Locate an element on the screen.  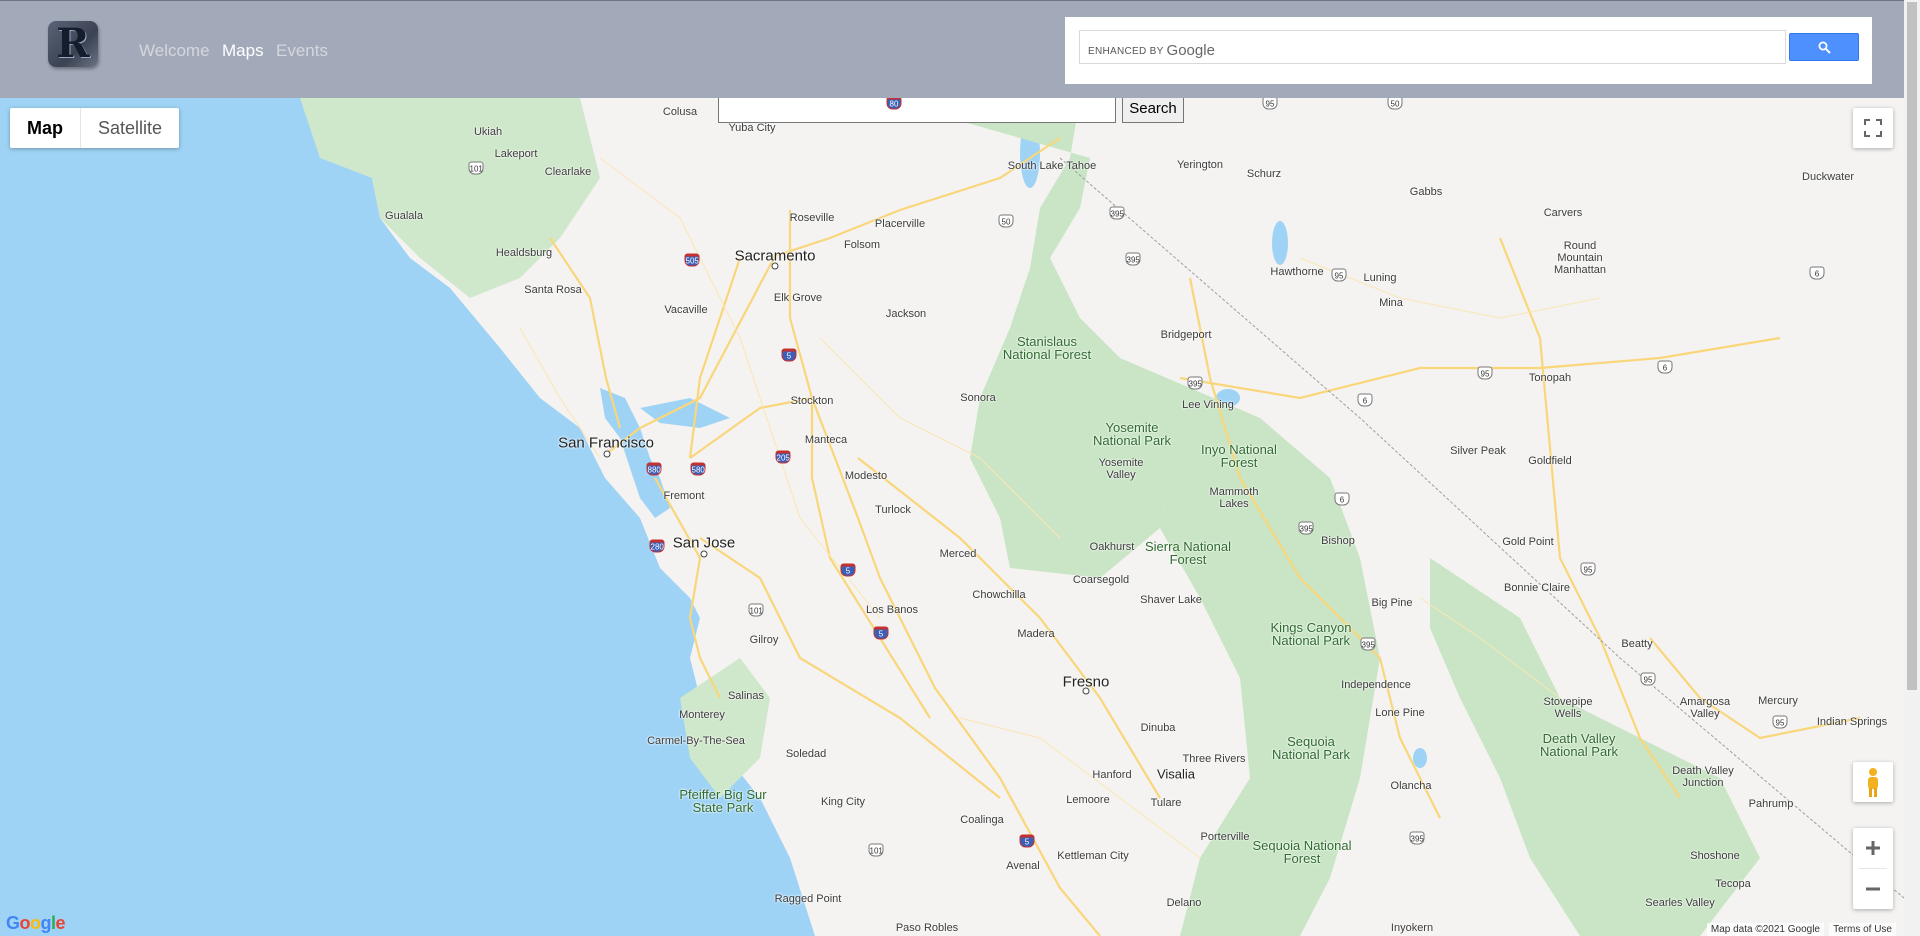
park-label: Stanislaus National Forest is located at coordinates (1047, 348).